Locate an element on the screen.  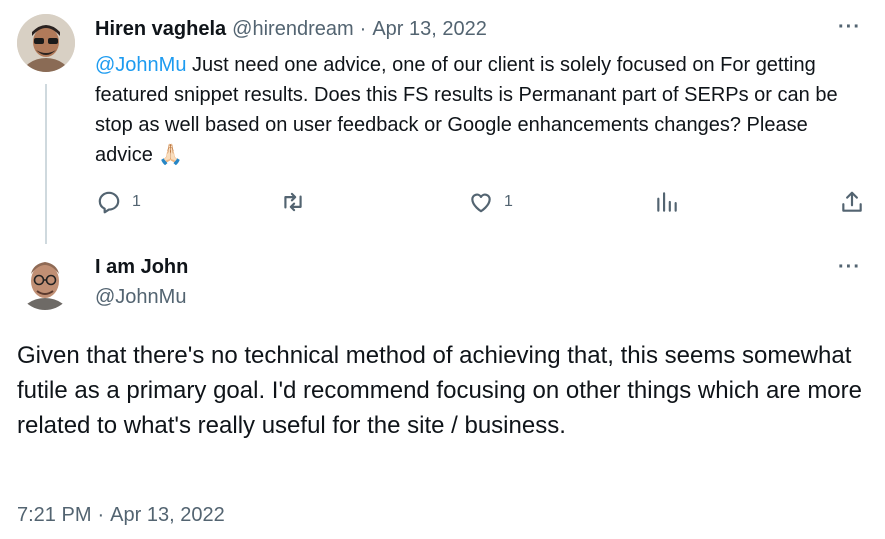
reply-date: Apr 13, 2022 is located at coordinates (429, 29).